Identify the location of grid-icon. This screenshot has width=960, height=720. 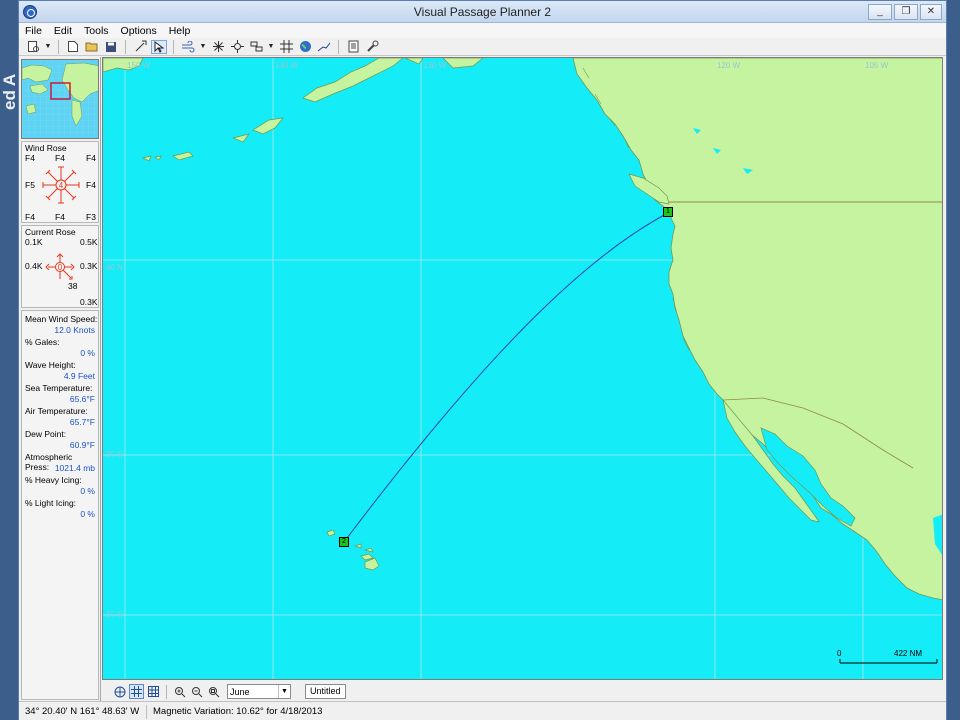
(286, 47).